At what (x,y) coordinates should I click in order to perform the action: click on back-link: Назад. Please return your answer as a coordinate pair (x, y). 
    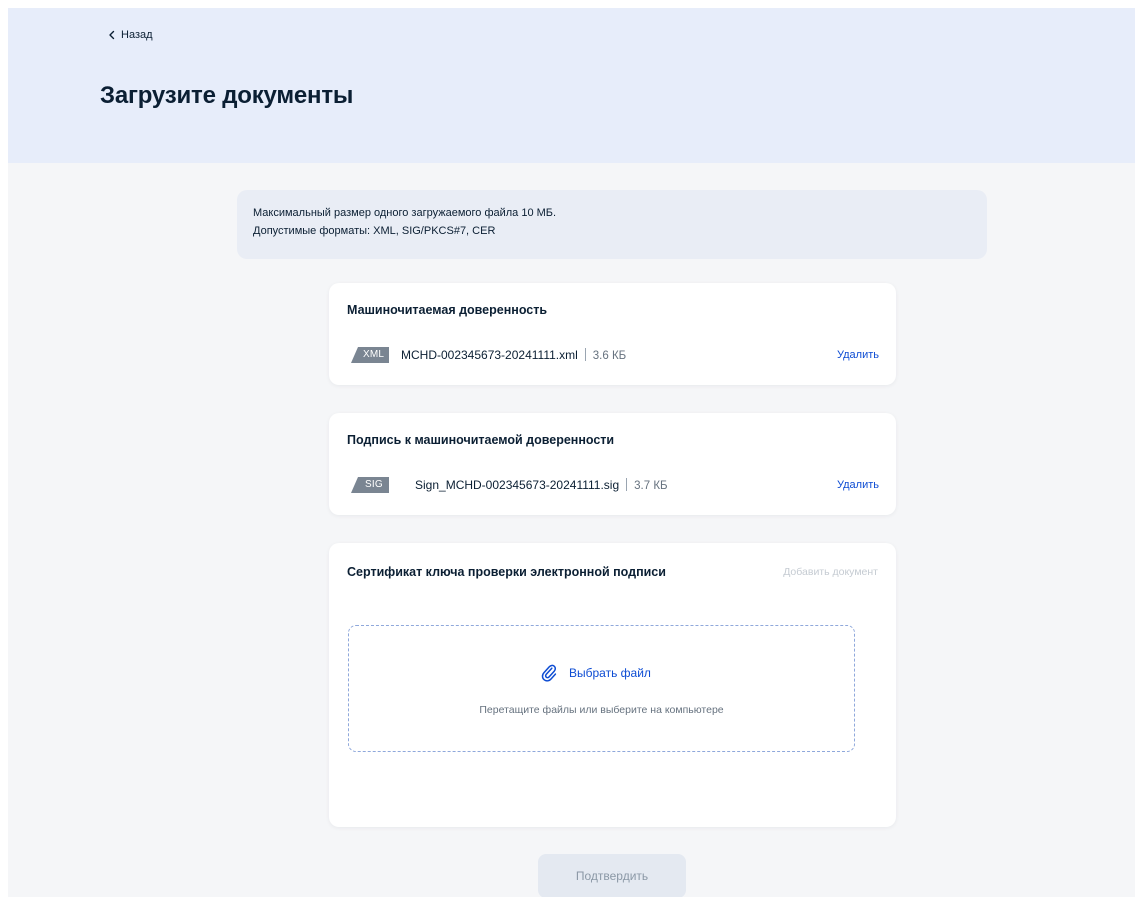
    Looking at the image, I should click on (130, 35).